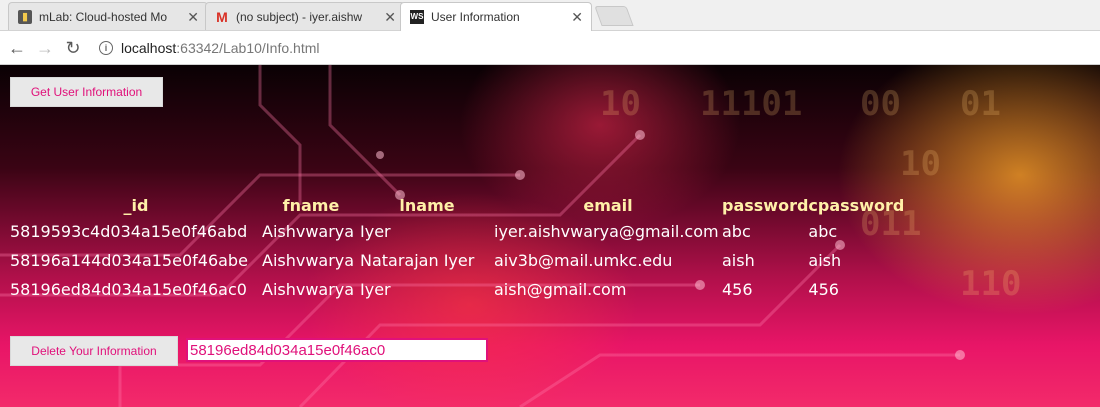 The image size is (1100, 407). What do you see at coordinates (136, 205) in the screenshot?
I see `column-header-id: _id` at bounding box center [136, 205].